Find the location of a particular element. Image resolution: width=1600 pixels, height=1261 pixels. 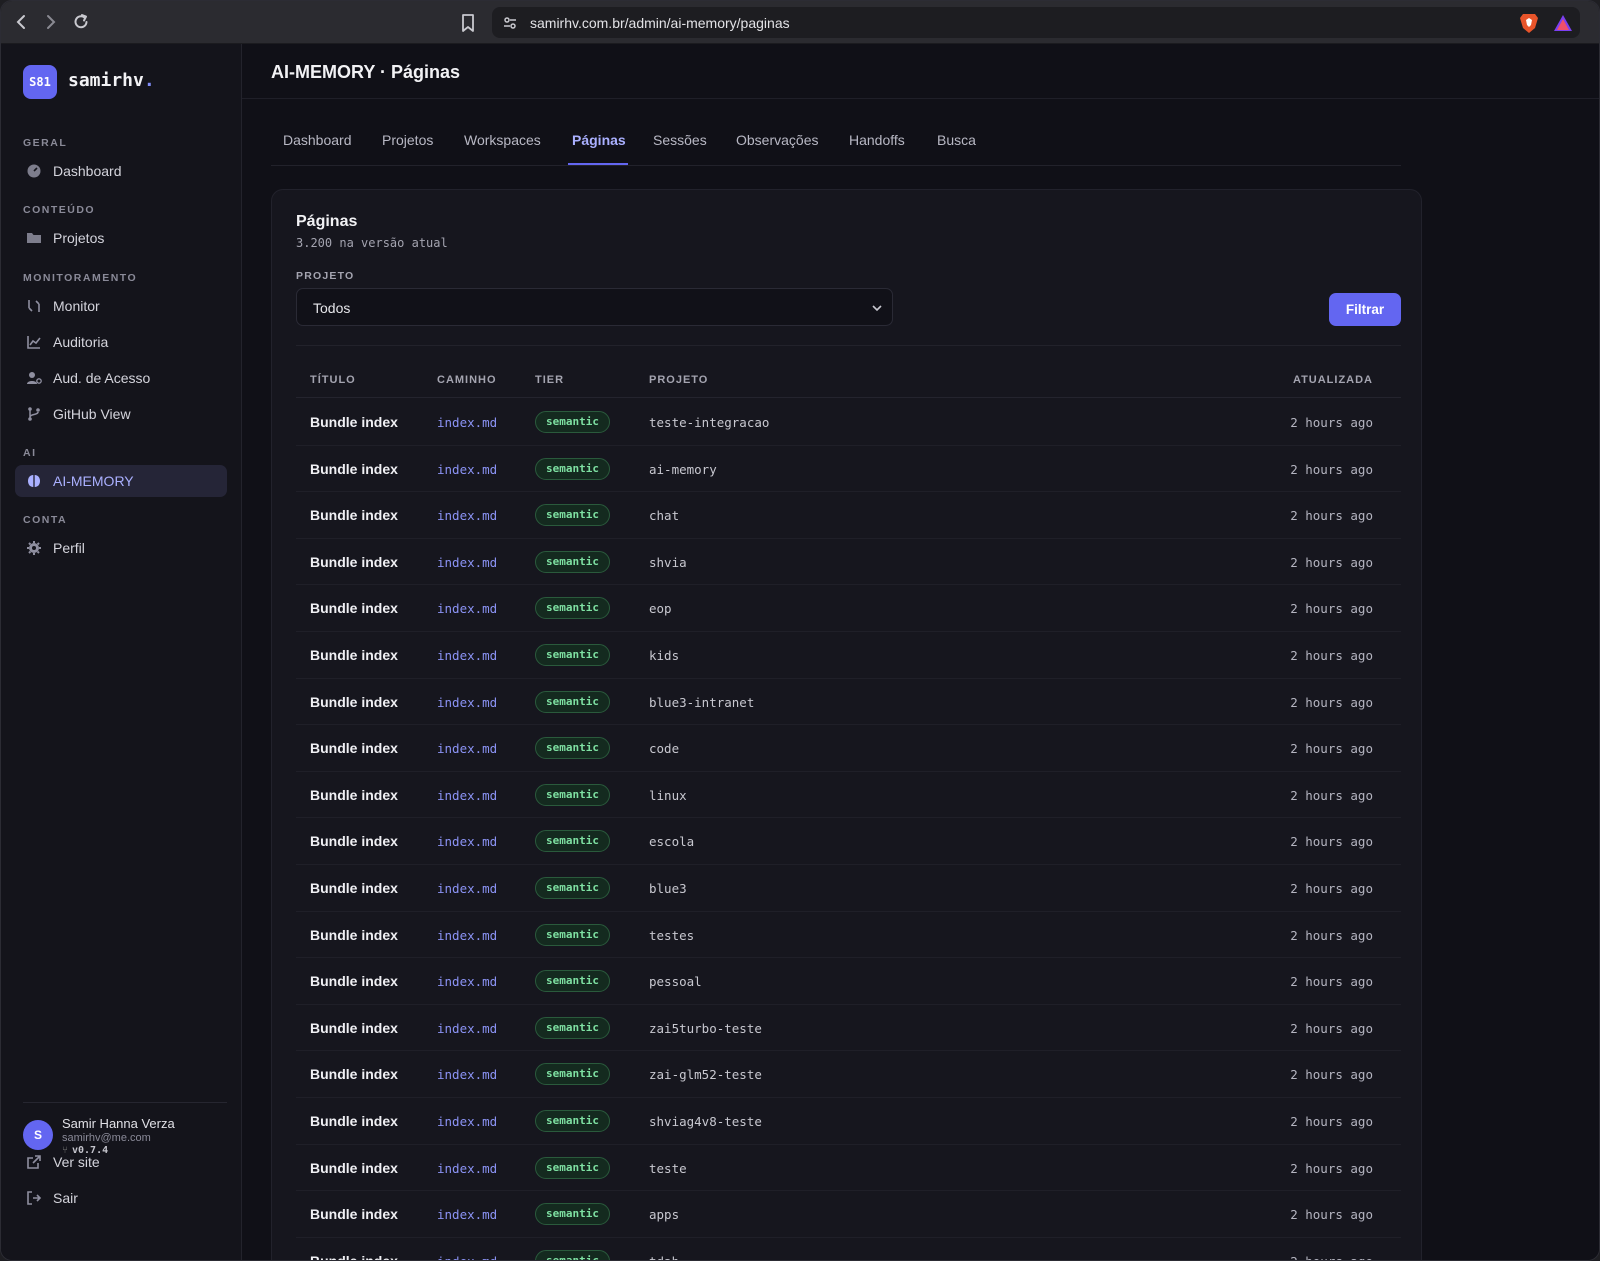

tab-observacoes: Observações is located at coordinates (777, 140).